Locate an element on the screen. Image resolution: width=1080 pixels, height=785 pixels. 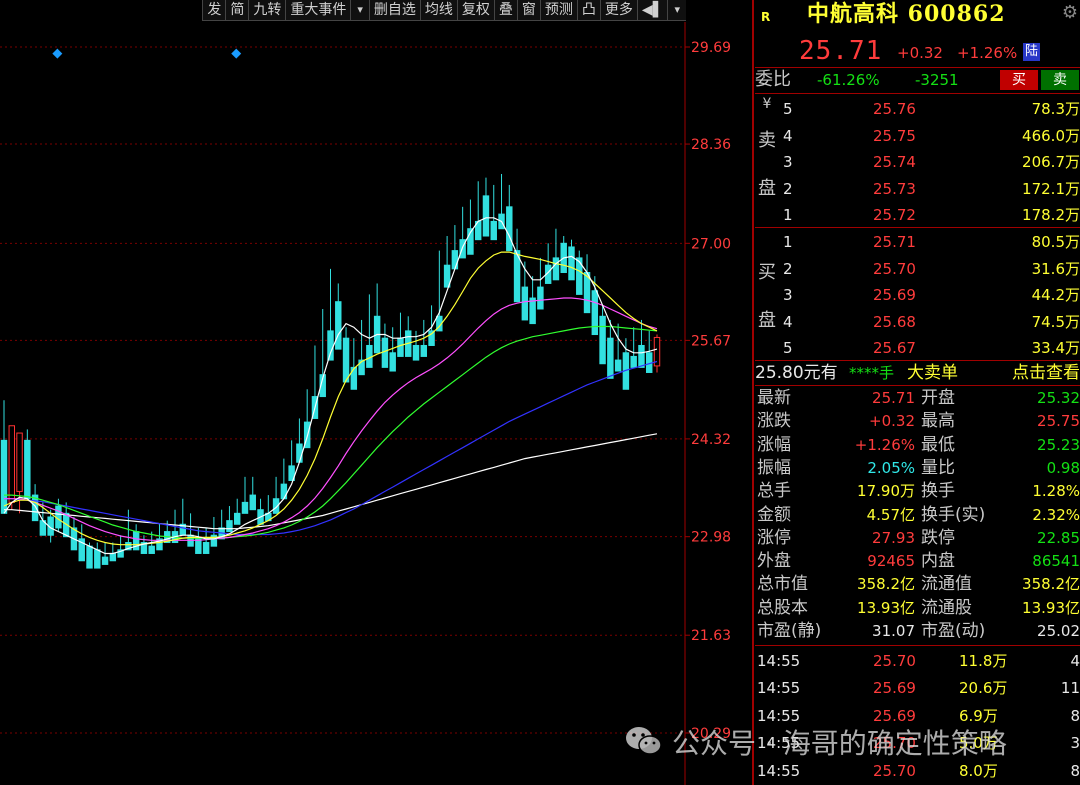
tick-volume: 20.6万 is located at coordinates (983, 688).